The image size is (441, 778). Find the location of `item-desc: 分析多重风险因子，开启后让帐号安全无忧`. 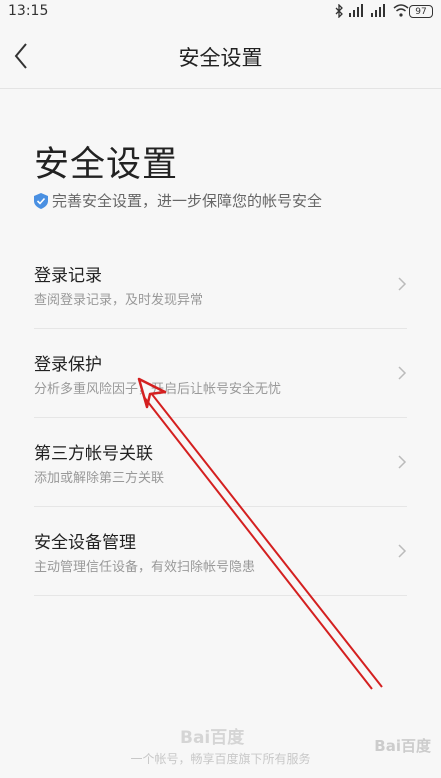

item-desc: 分析多重风险因子，开启后让帐号安全无忧 is located at coordinates (158, 389).